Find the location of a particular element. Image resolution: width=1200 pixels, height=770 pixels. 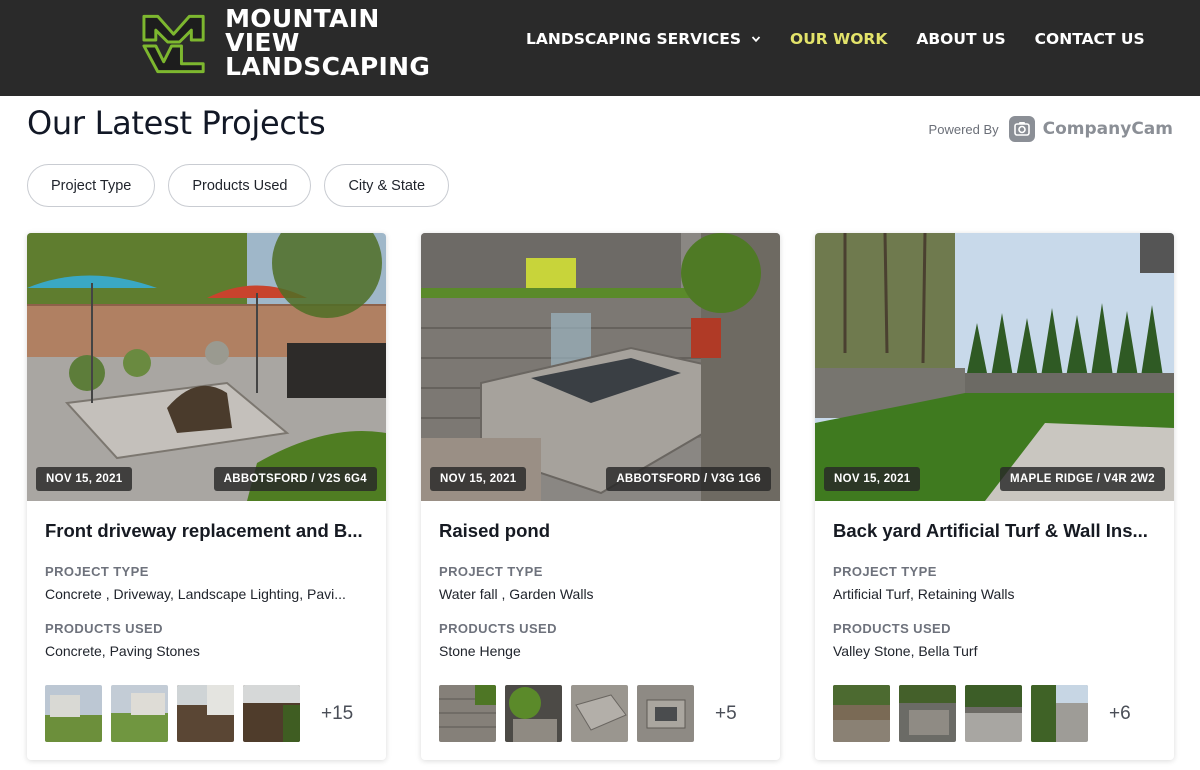

project-photo: NOV 15, 2021 MAPLE RIDGE / V4R 2W2 is located at coordinates (994, 367).